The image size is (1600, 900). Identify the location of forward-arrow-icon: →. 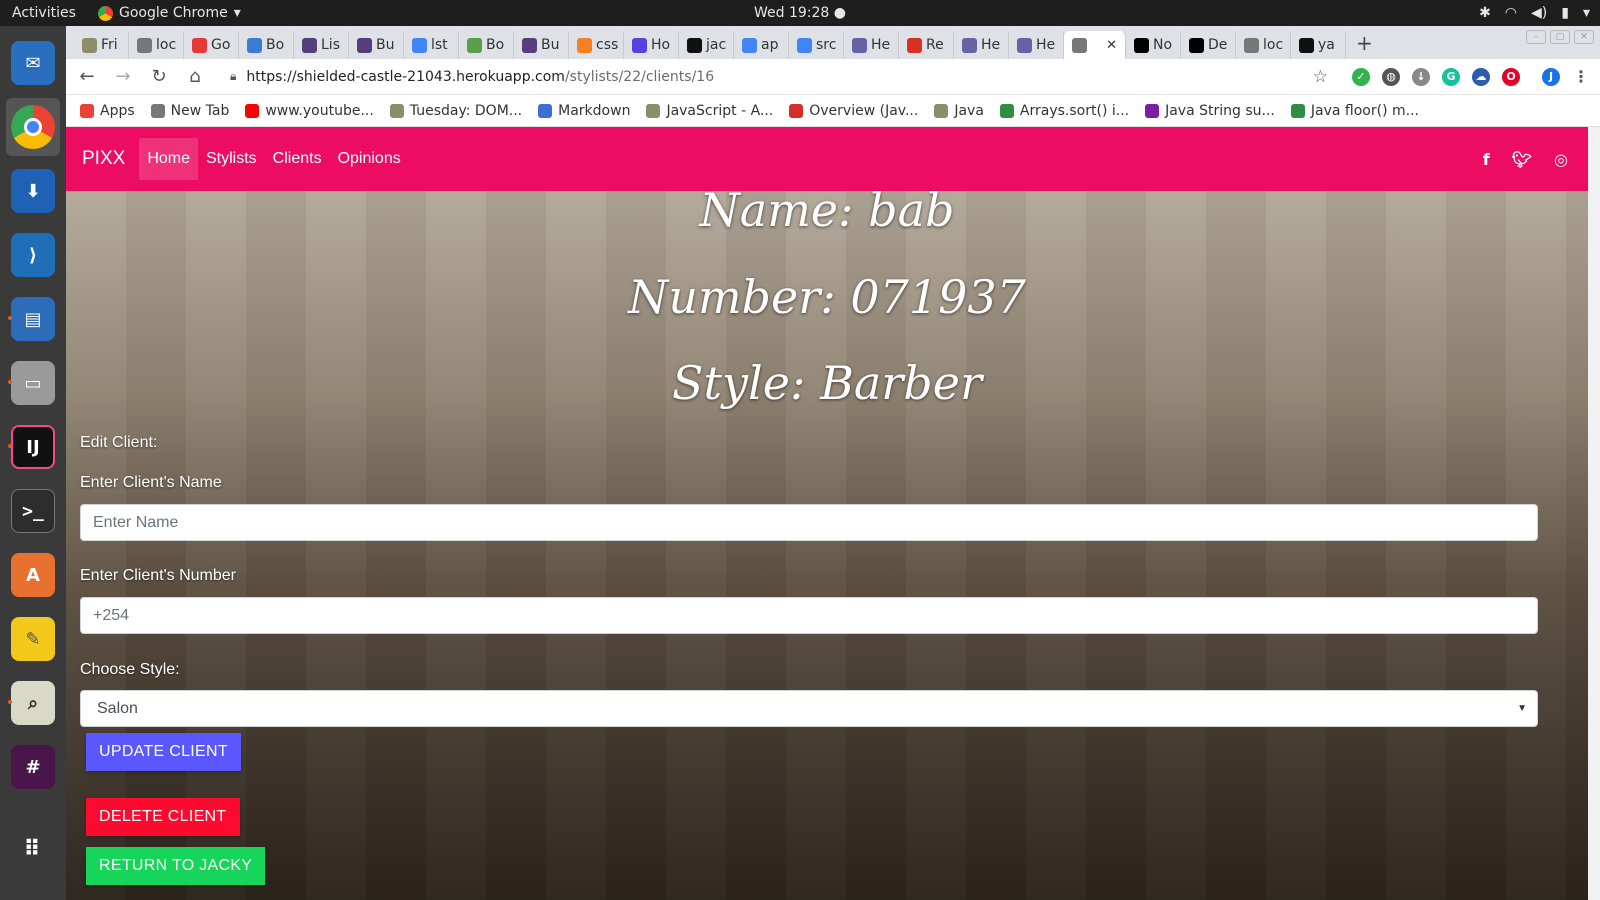
(123, 76).